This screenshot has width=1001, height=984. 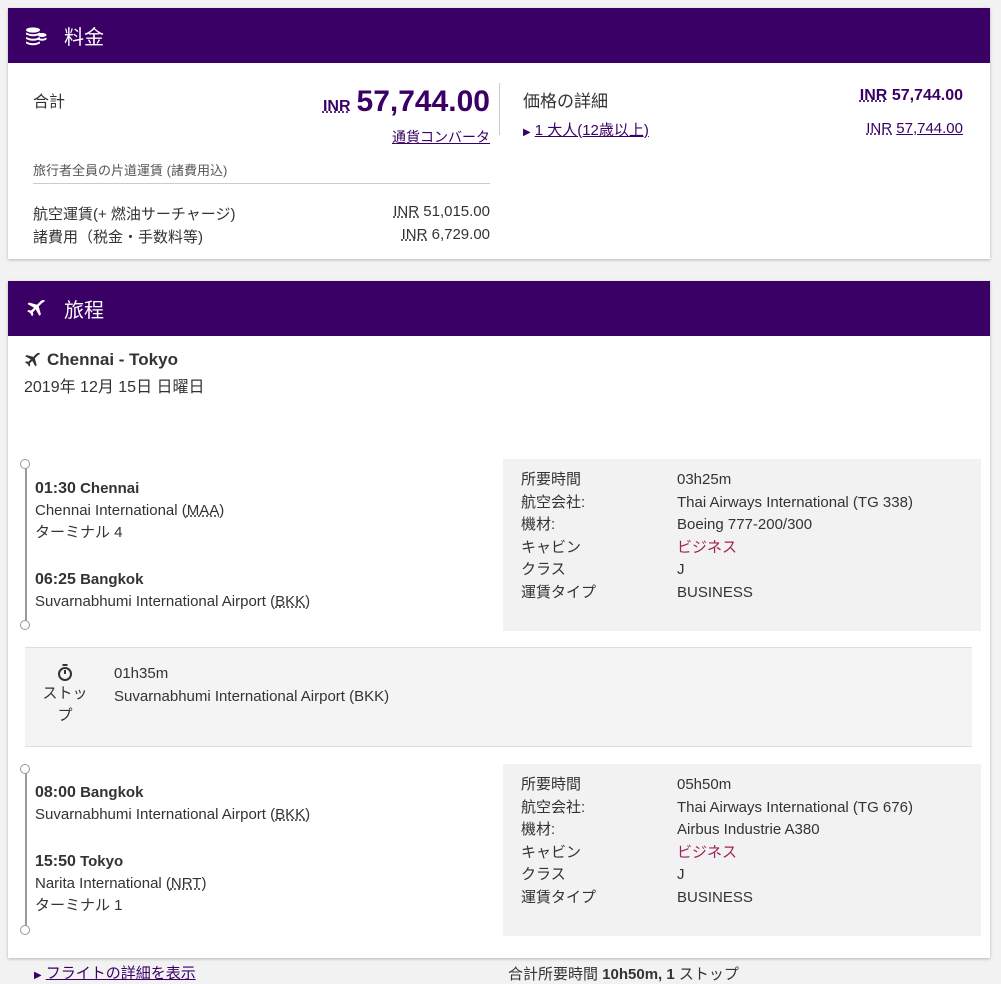 What do you see at coordinates (745, 524) in the screenshot?
I see `detail-value: Boeing 777-200/300` at bounding box center [745, 524].